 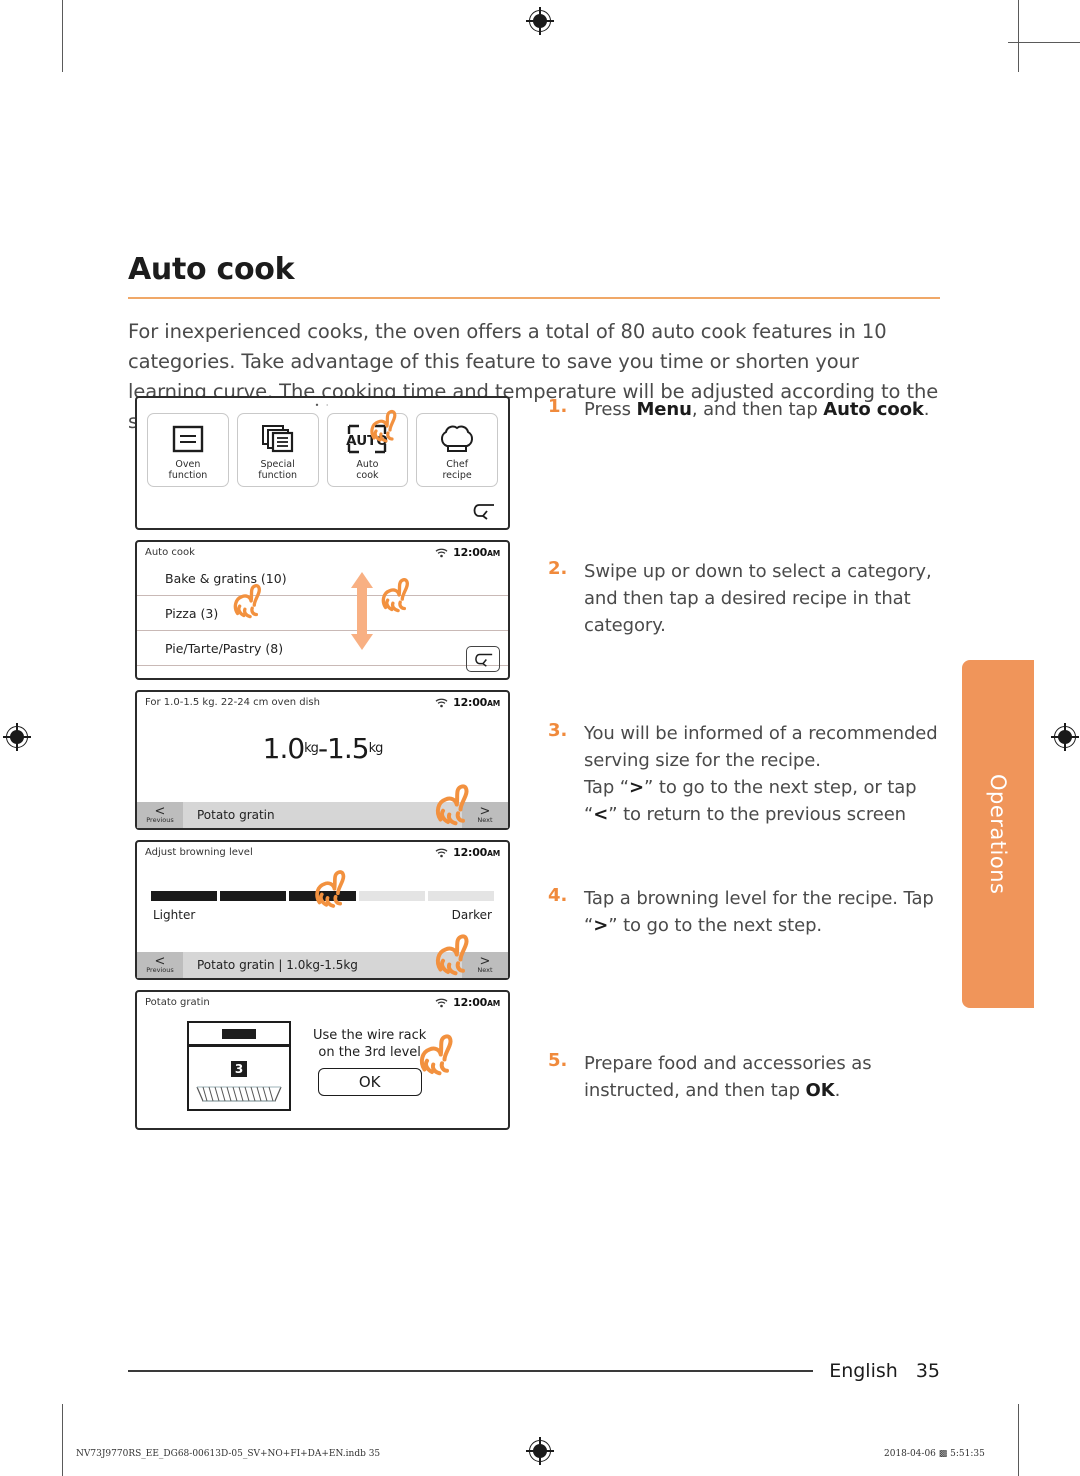 I want to click on print-timestamp-mark: 2018-04-06 ▩ 5:51:35, so click(x=934, y=1454).